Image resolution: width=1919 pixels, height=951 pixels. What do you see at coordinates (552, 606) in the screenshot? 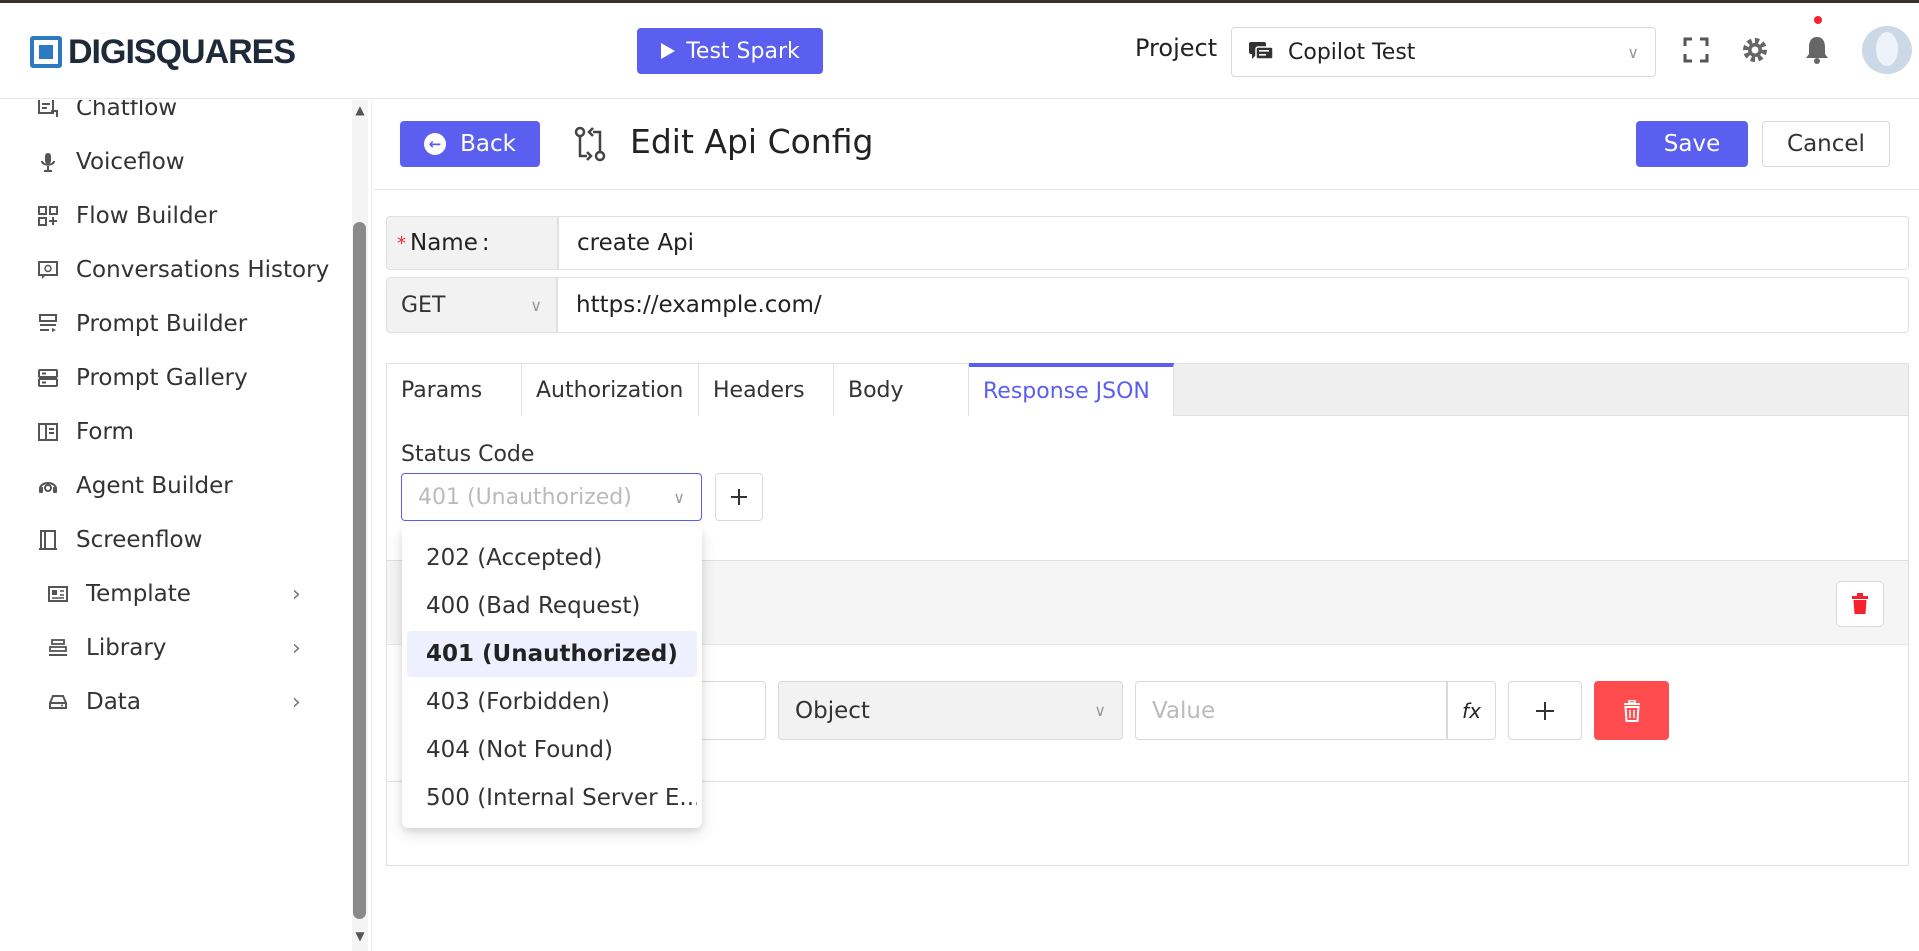
I see `dropdown-option: 400 (Bad Request)` at bounding box center [552, 606].